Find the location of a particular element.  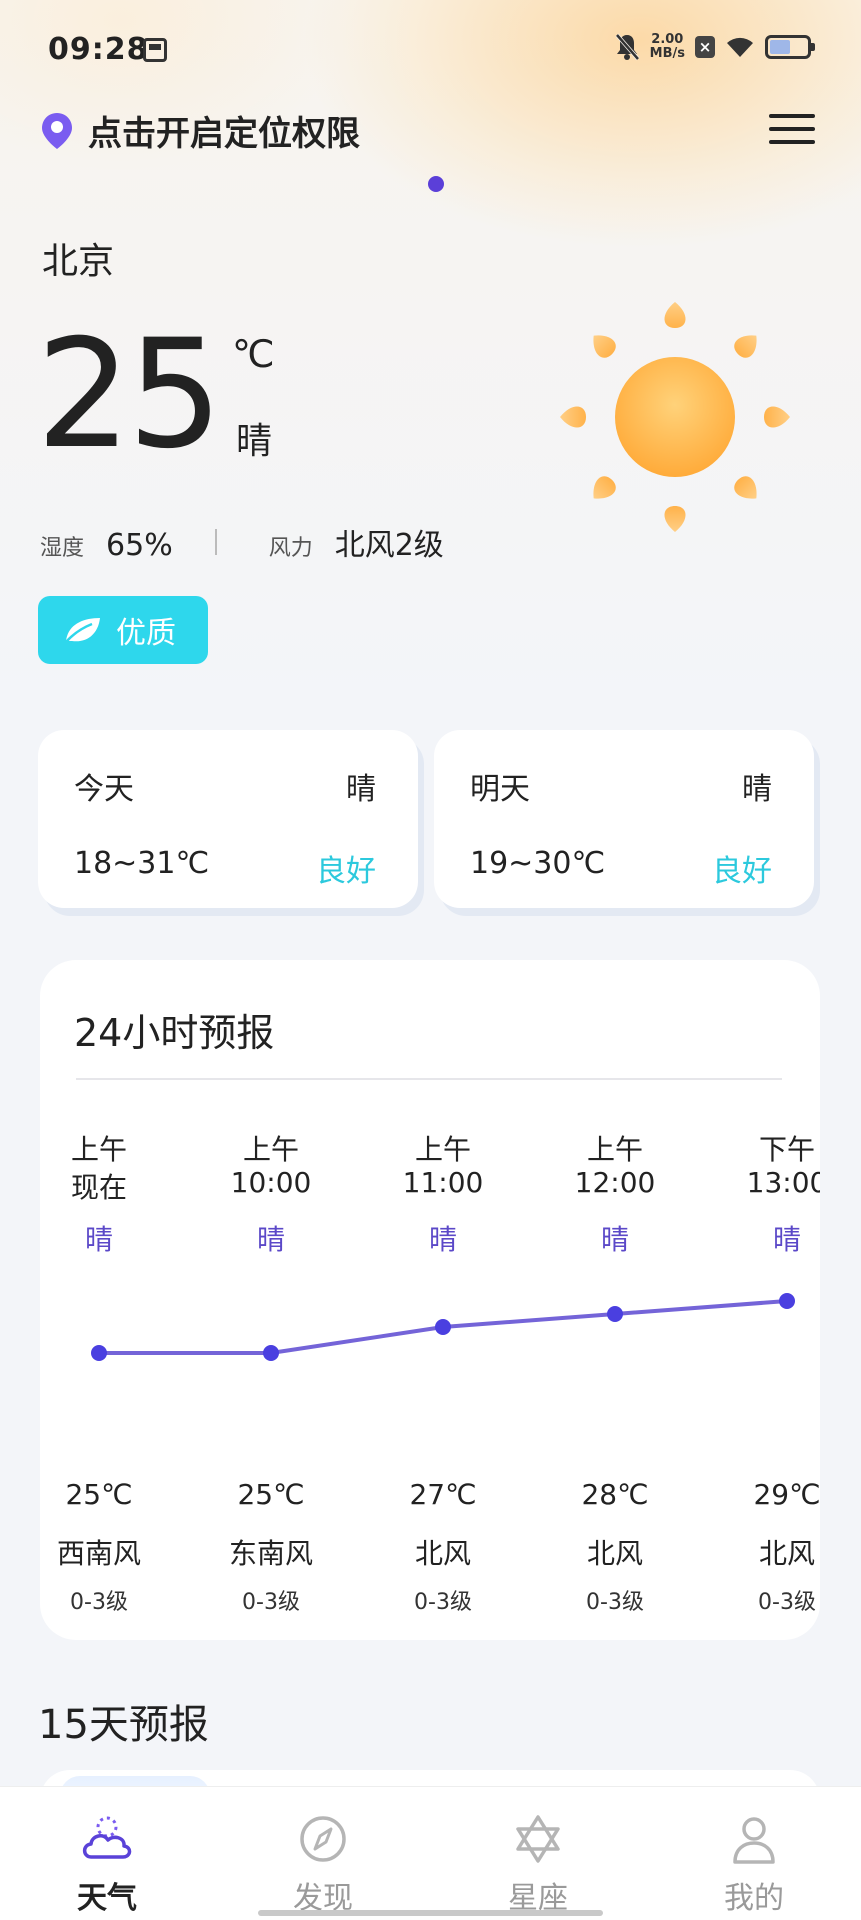

hour-temperature: 27℃ is located at coordinates (443, 1494).